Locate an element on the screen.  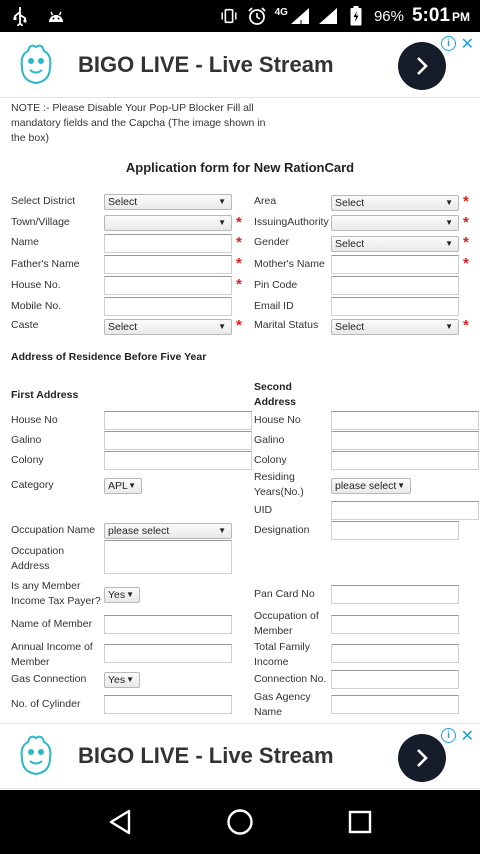
label-area: Area is located at coordinates (265, 201).